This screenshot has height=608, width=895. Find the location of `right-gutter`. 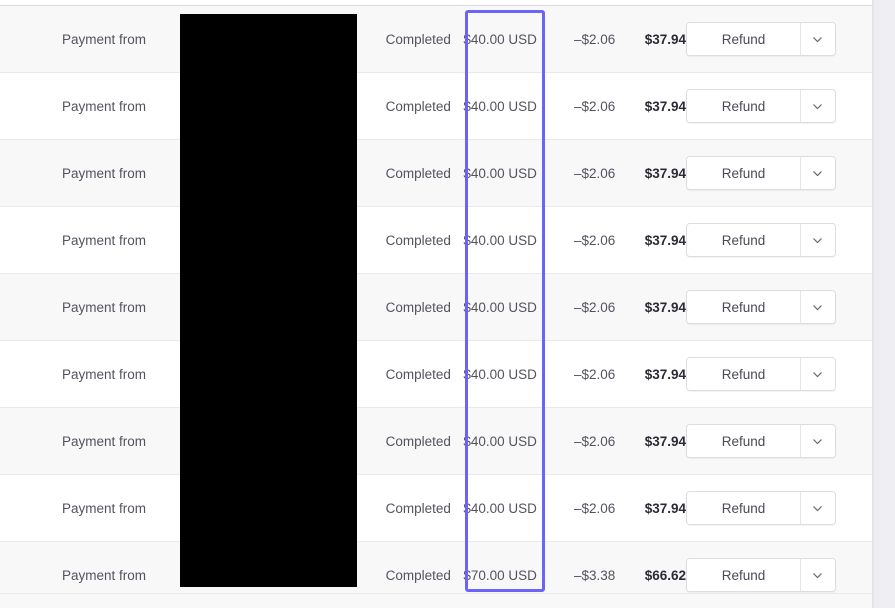

right-gutter is located at coordinates (883, 304).